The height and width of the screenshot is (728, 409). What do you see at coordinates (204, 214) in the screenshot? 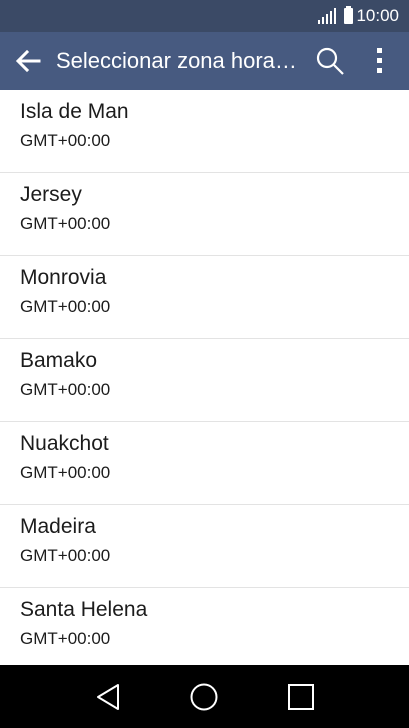
I see `timezone-item: Jersey GMT+00:00` at bounding box center [204, 214].